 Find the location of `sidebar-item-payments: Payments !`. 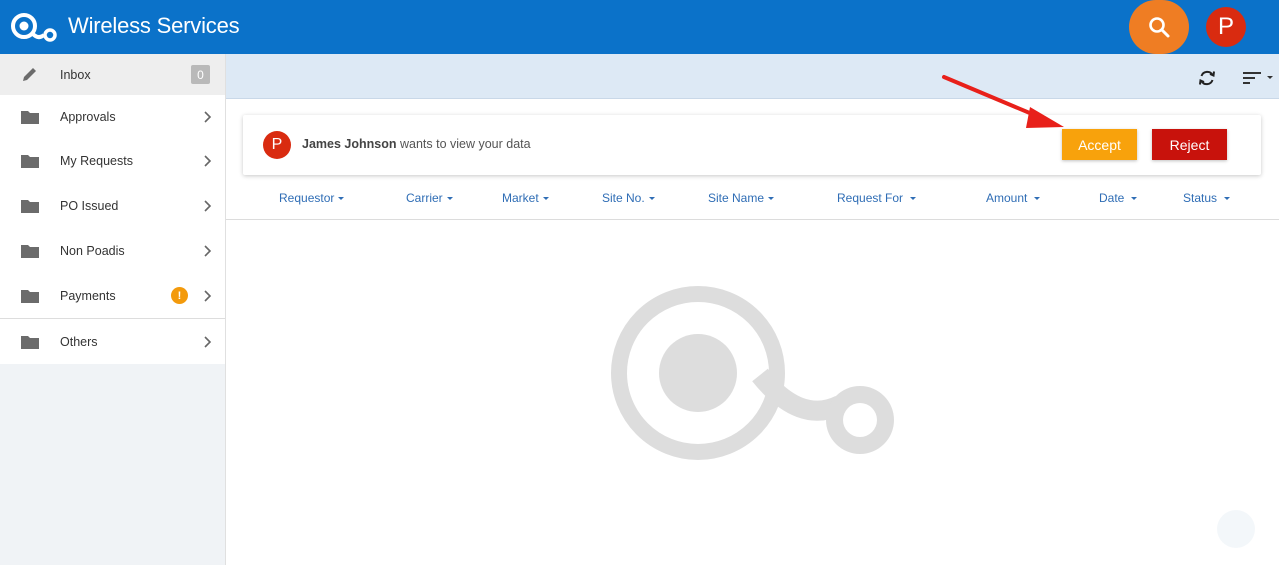

sidebar-item-payments: Payments ! is located at coordinates (112, 295).